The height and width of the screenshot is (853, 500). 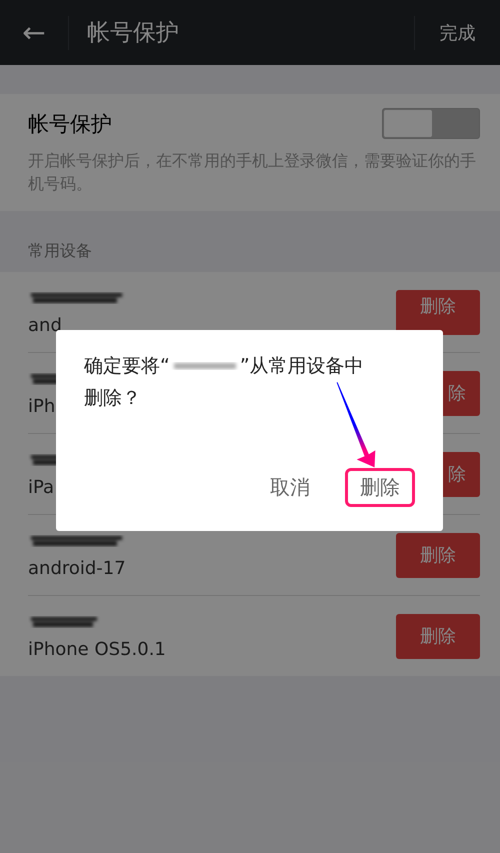 What do you see at coordinates (97, 649) in the screenshot?
I see `device-name: iPhone OS5.0.1` at bounding box center [97, 649].